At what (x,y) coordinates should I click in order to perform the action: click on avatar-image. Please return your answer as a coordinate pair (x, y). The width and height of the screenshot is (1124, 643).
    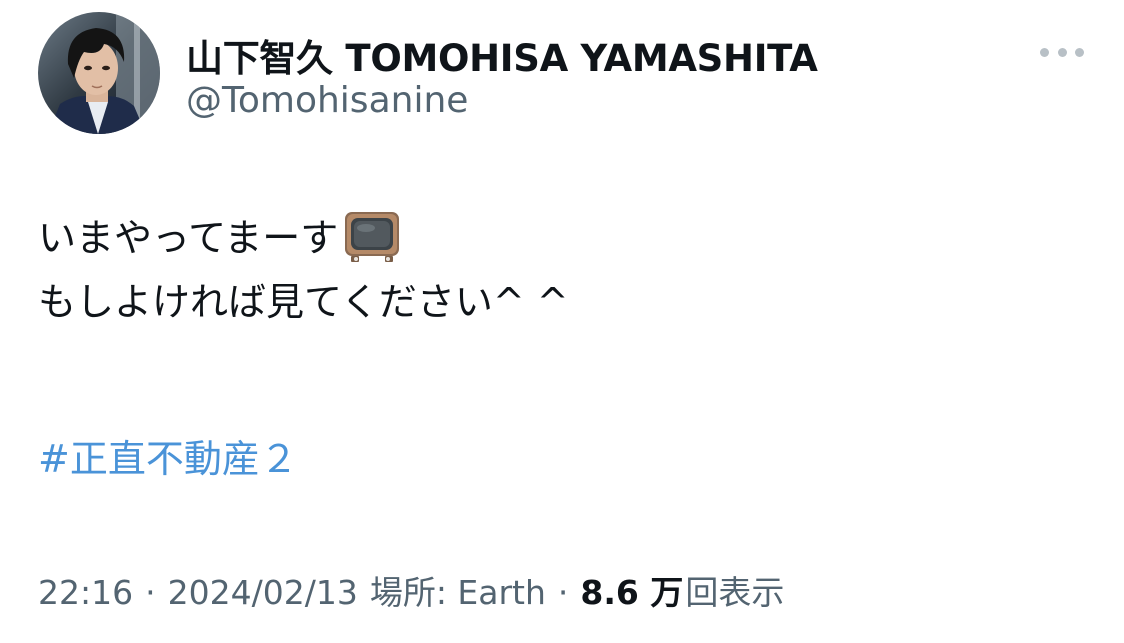
    Looking at the image, I should click on (99, 73).